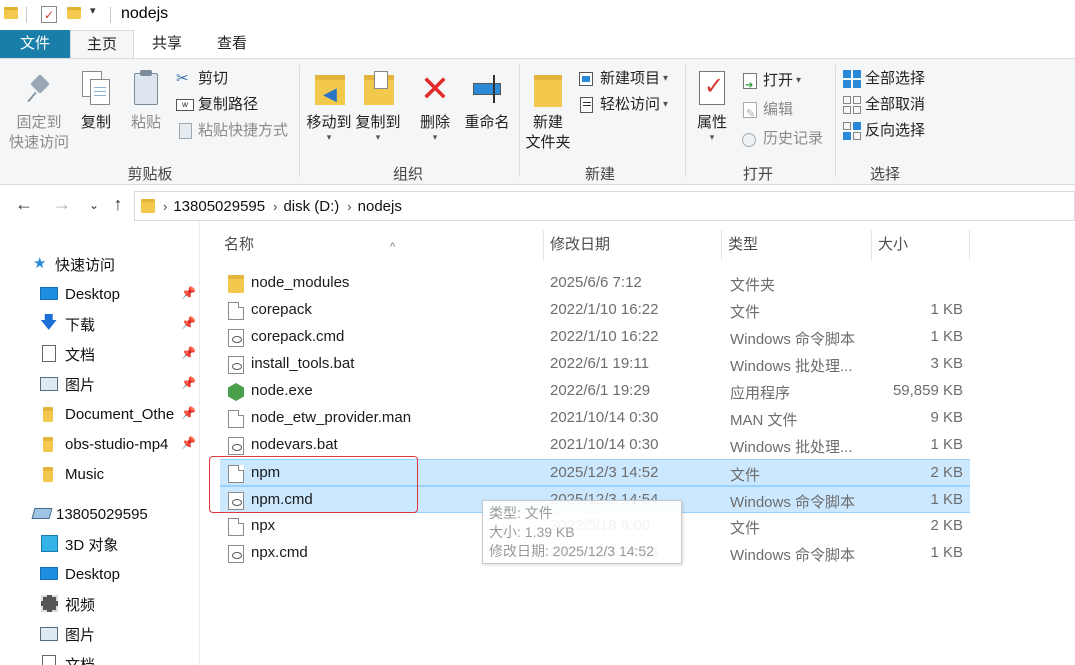 Image resolution: width=1075 pixels, height=665 pixels. I want to click on file-type: 文件, so click(745, 312).